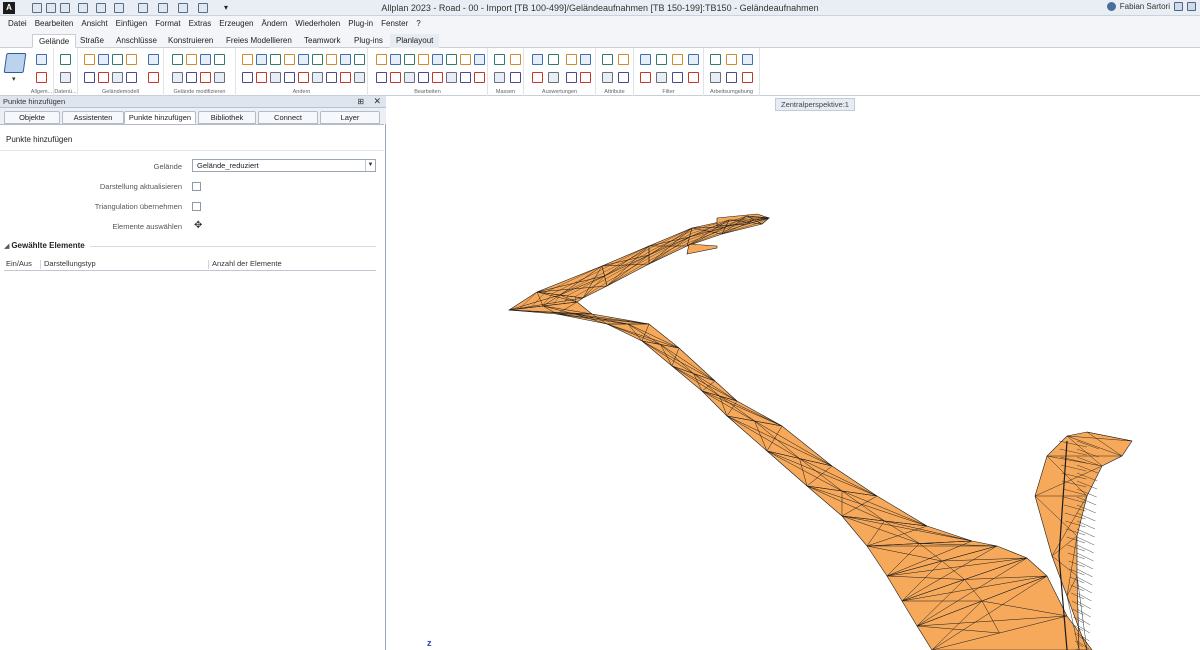 The width and height of the screenshot is (1200, 650). What do you see at coordinates (54, 41) in the screenshot?
I see `tab-gelaende: Gelände` at bounding box center [54, 41].